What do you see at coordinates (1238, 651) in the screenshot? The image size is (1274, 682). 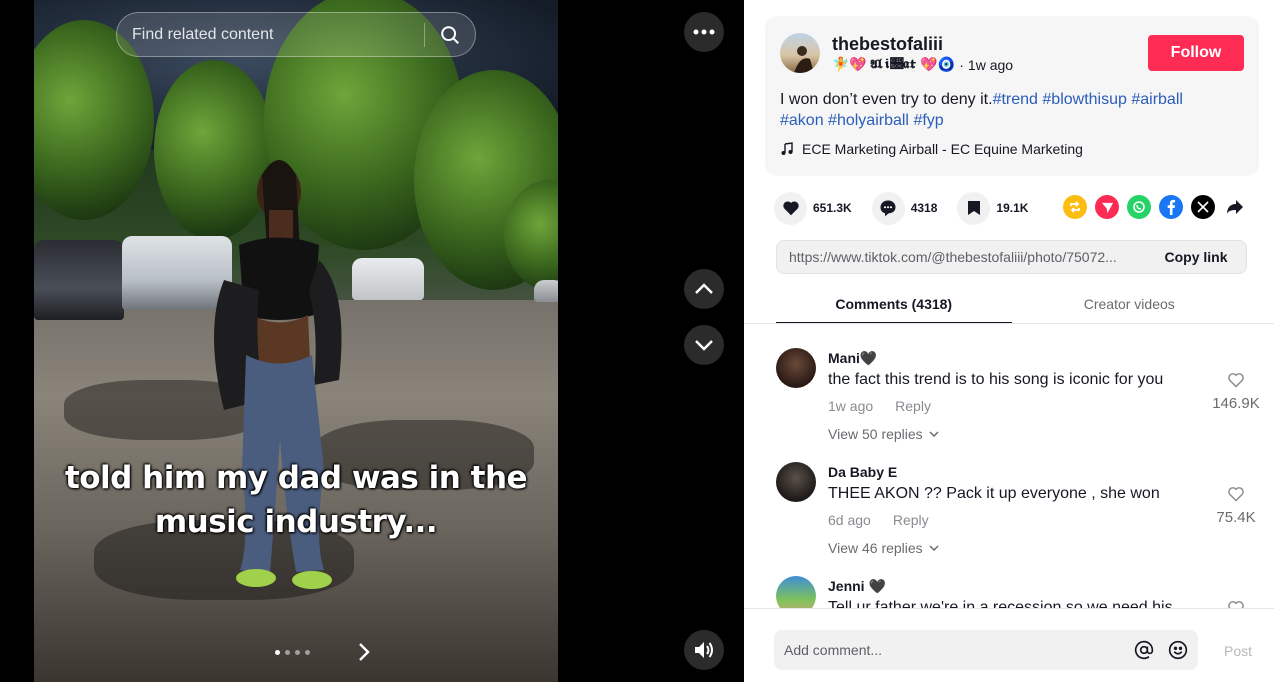 I see `post-comment-button: Post` at bounding box center [1238, 651].